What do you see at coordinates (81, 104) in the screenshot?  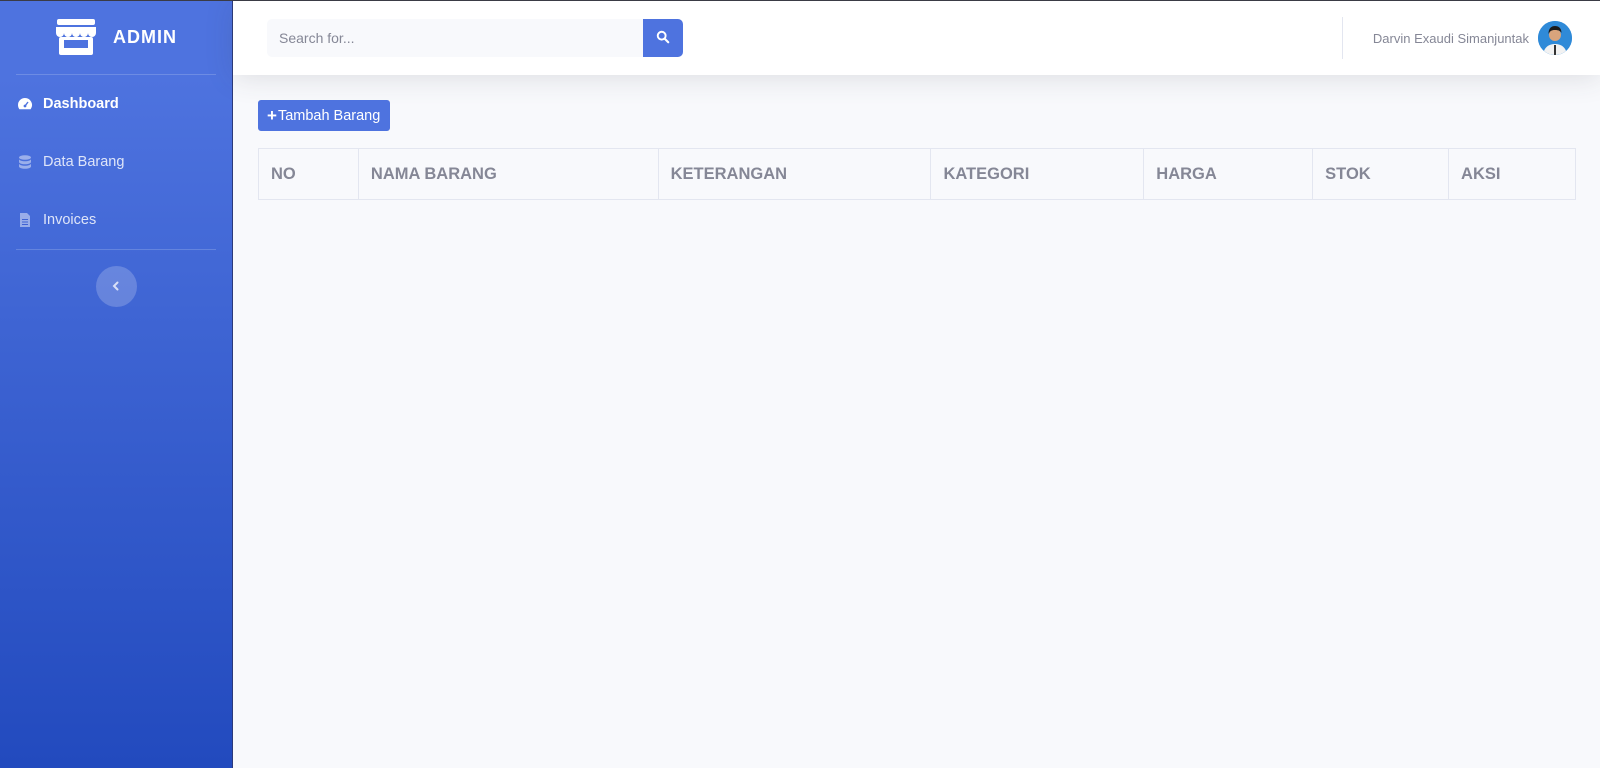 I see `sidebar-item-label: Dashboard` at bounding box center [81, 104].